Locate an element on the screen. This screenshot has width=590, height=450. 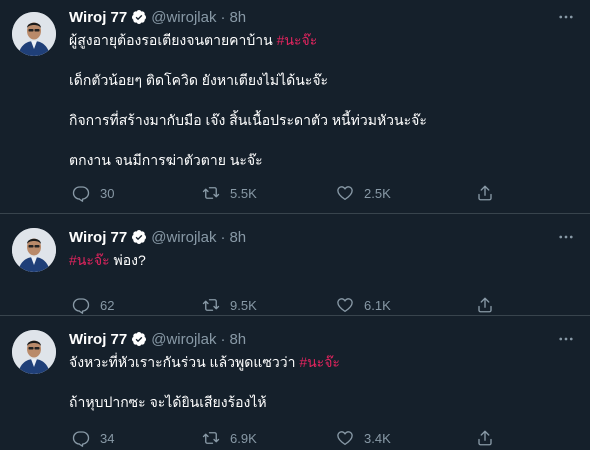
like-button: 3.4K is located at coordinates (363, 438).